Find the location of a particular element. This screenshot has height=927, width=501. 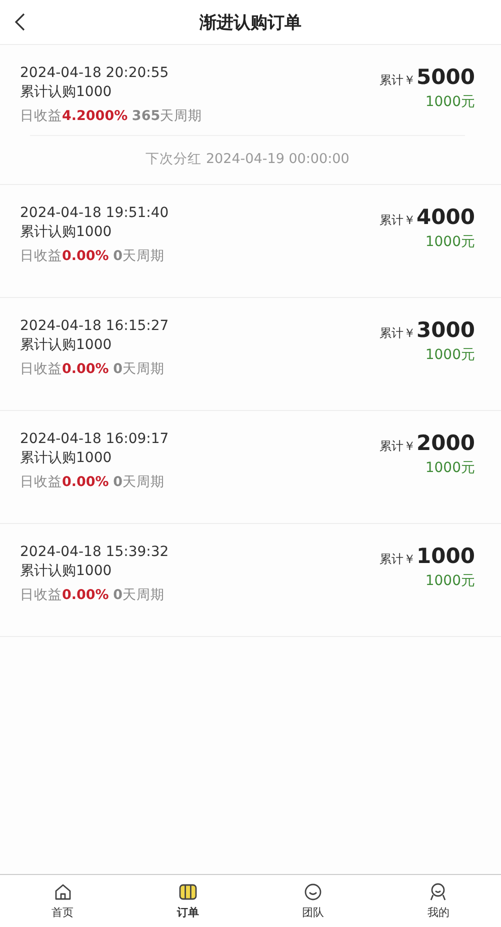

order-time: 2024-04-18 19:51:40 is located at coordinates (94, 213).